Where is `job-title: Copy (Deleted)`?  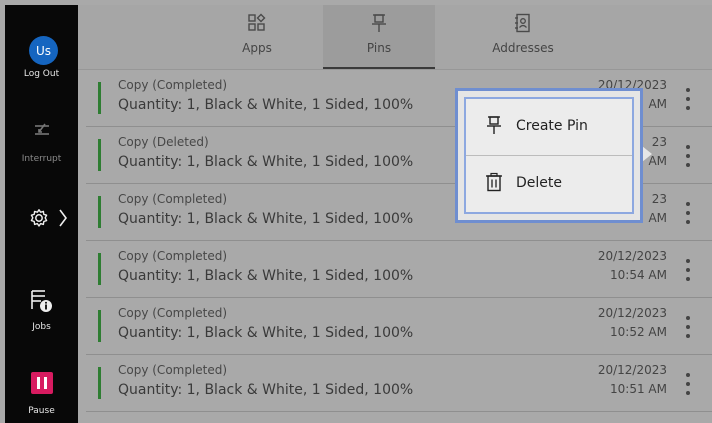 job-title: Copy (Deleted) is located at coordinates (163, 142).